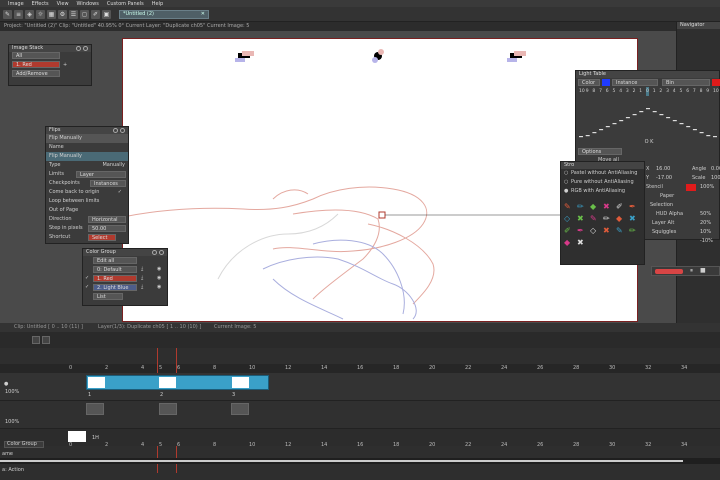 The width and height of the screenshot is (720, 480). I want to click on light-table-number: 9, so click(587, 91).